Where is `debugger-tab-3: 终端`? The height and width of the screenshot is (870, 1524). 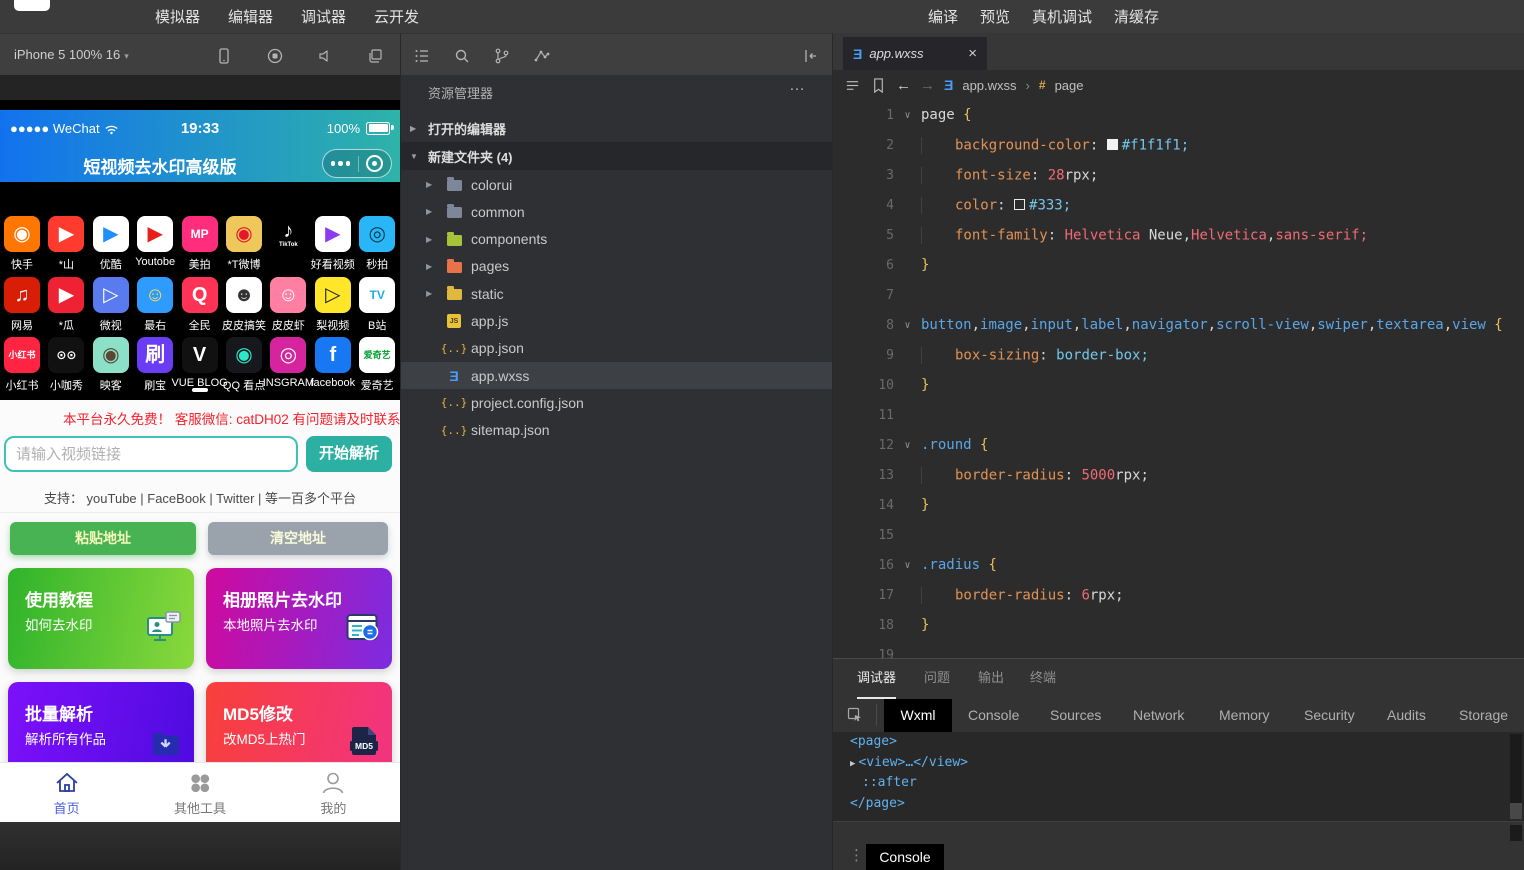
debugger-tab-3: 终端 is located at coordinates (1043, 678).